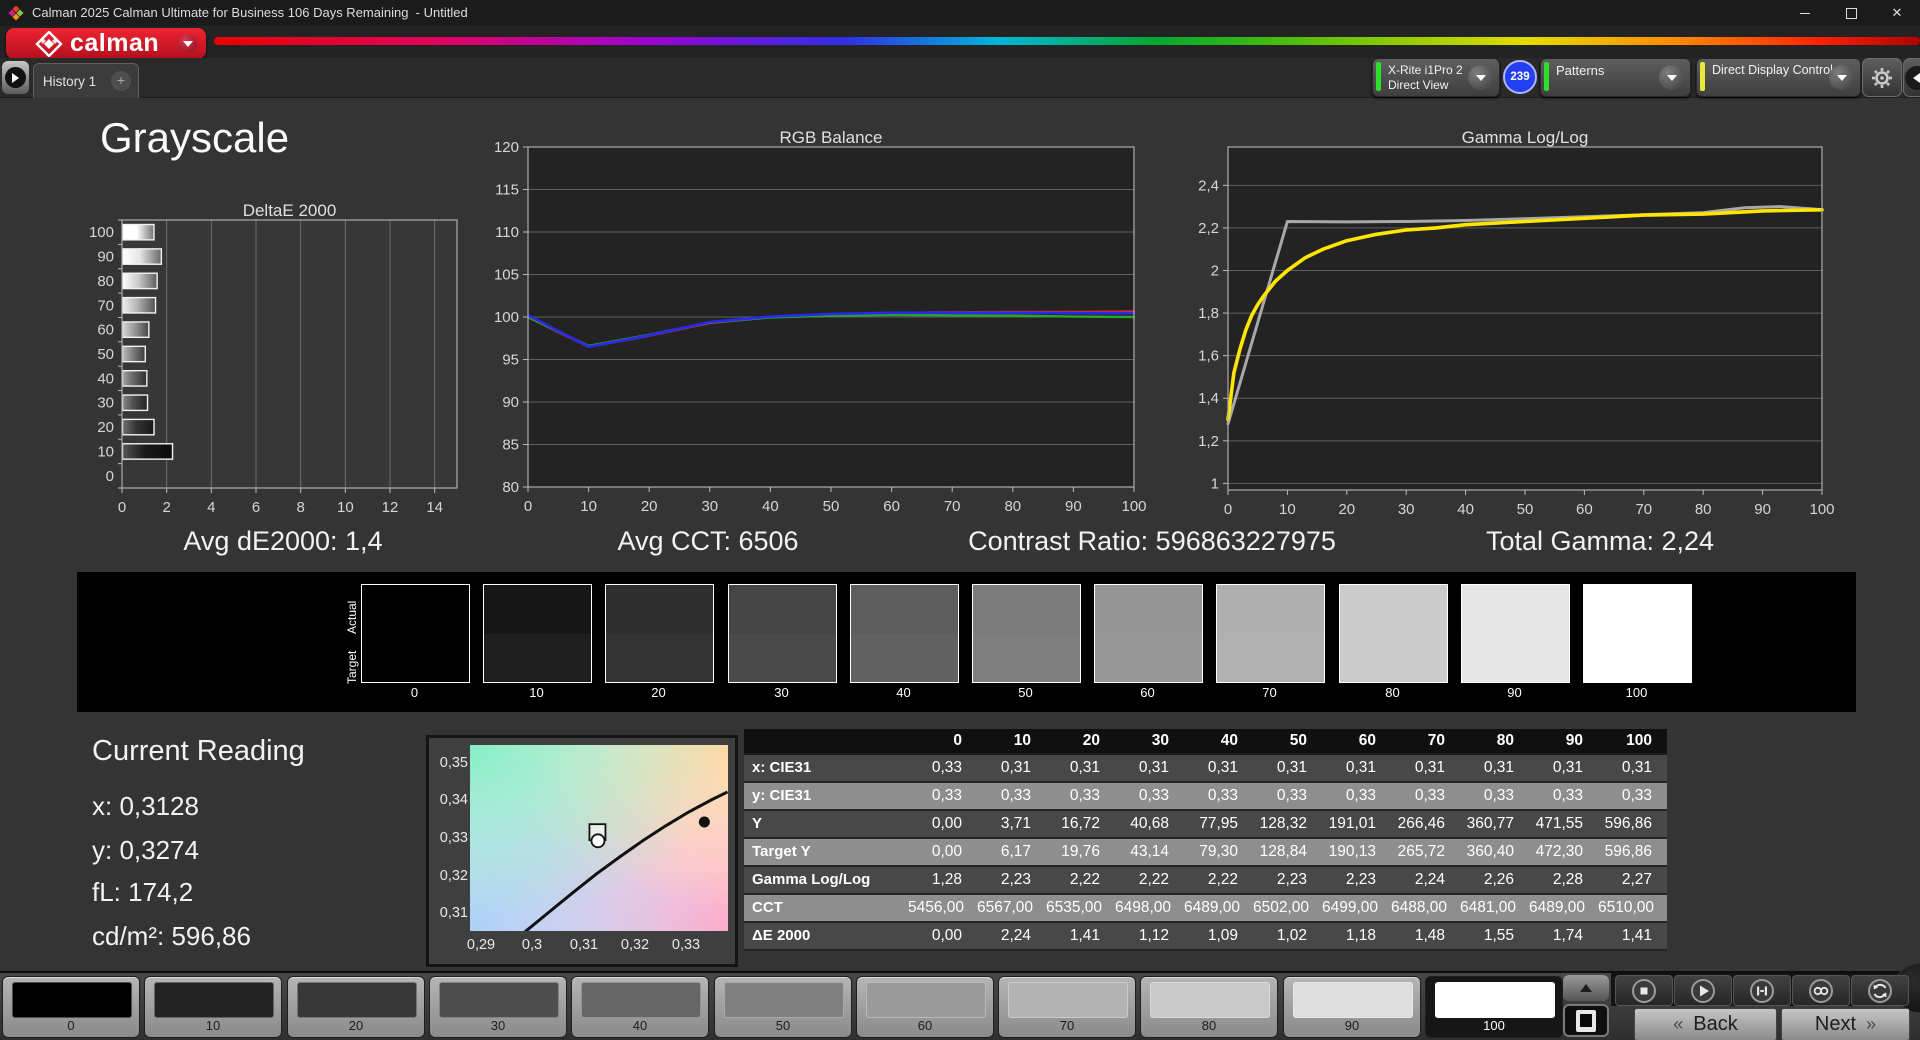 Image resolution: width=1920 pixels, height=1040 pixels. I want to click on svg-text: 20, so click(649, 506).